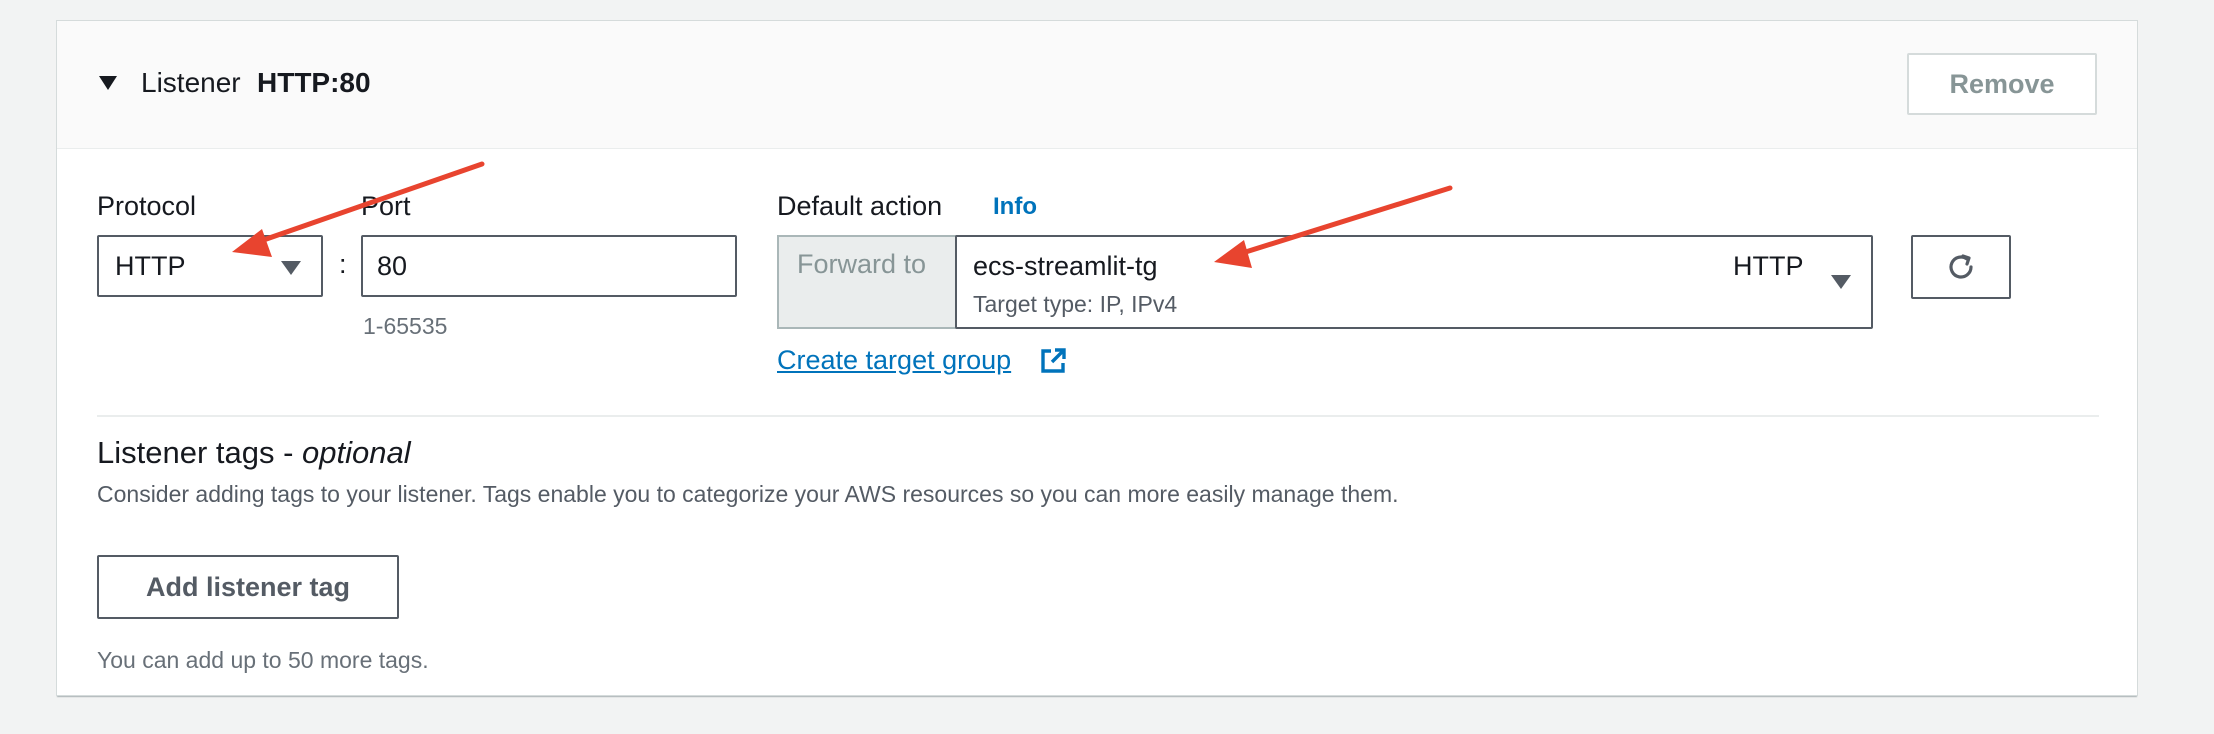 Image resolution: width=2214 pixels, height=734 pixels. Describe the element at coordinates (200, 452) in the screenshot. I see `tags-title-text: Listener tags -` at that location.